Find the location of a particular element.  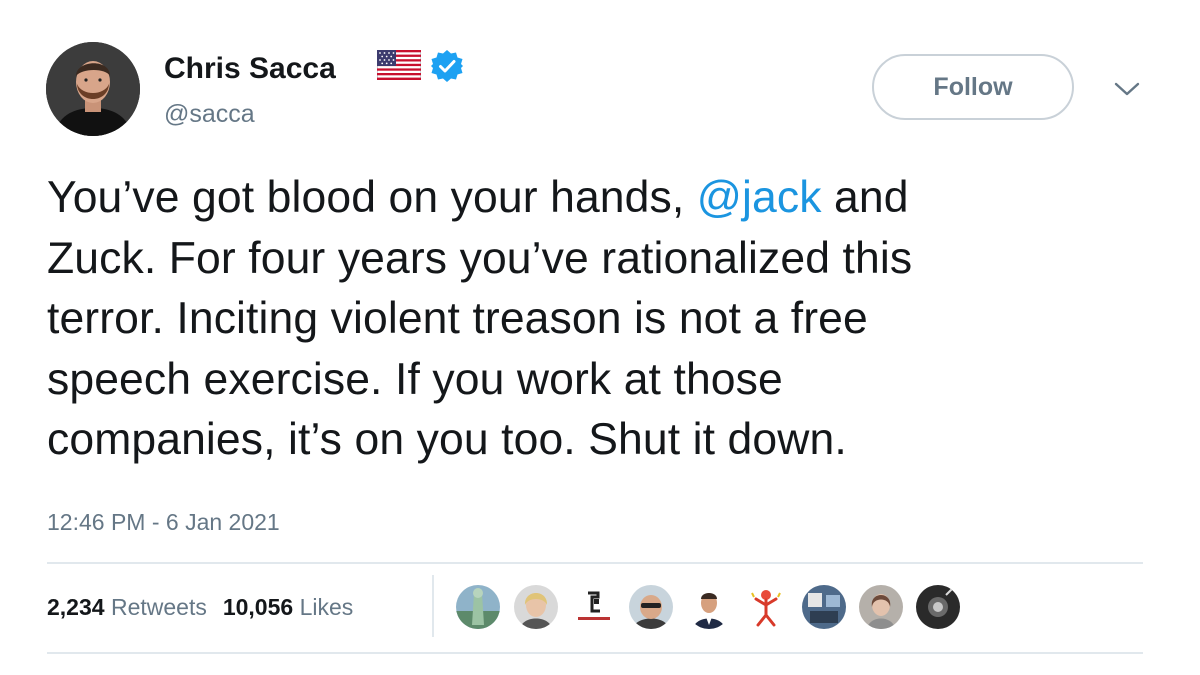

avatar is located at coordinates (93, 89).